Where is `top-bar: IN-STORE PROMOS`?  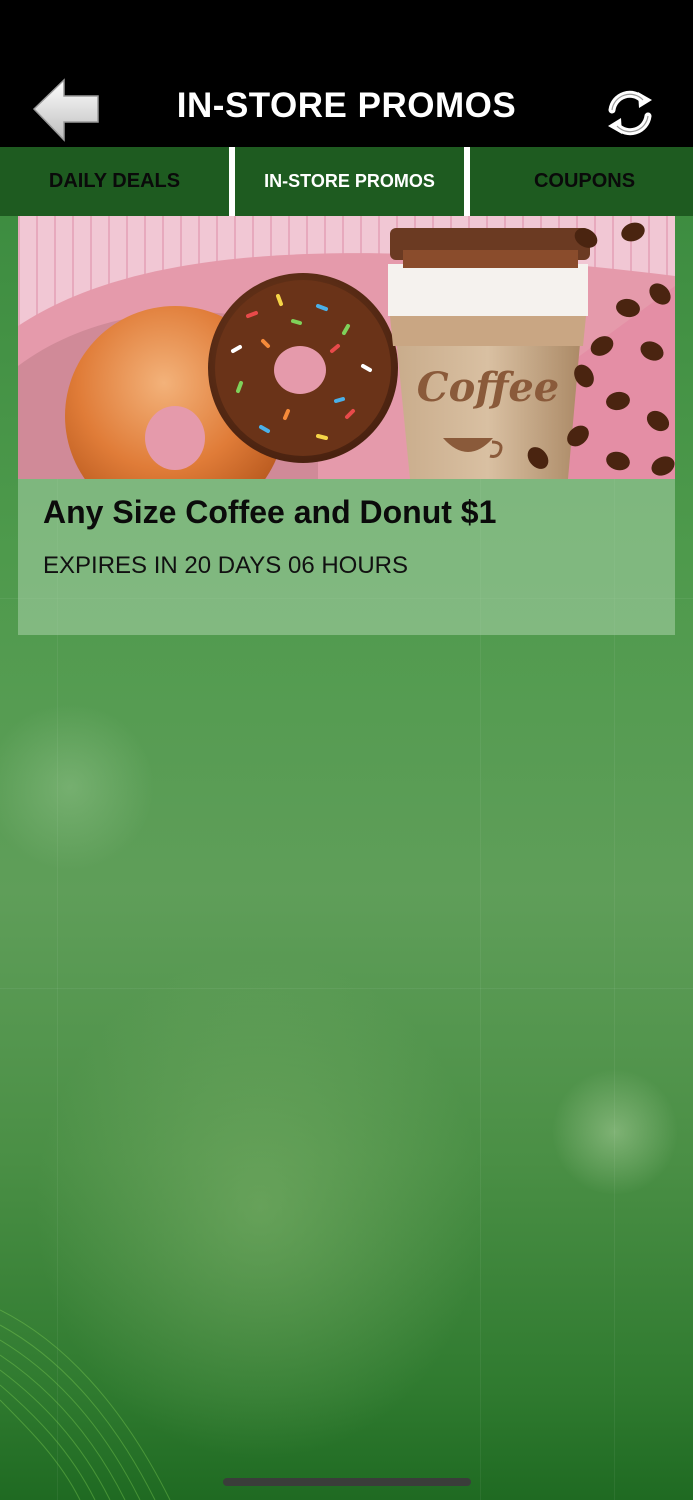 top-bar: IN-STORE PROMOS is located at coordinates (346, 73).